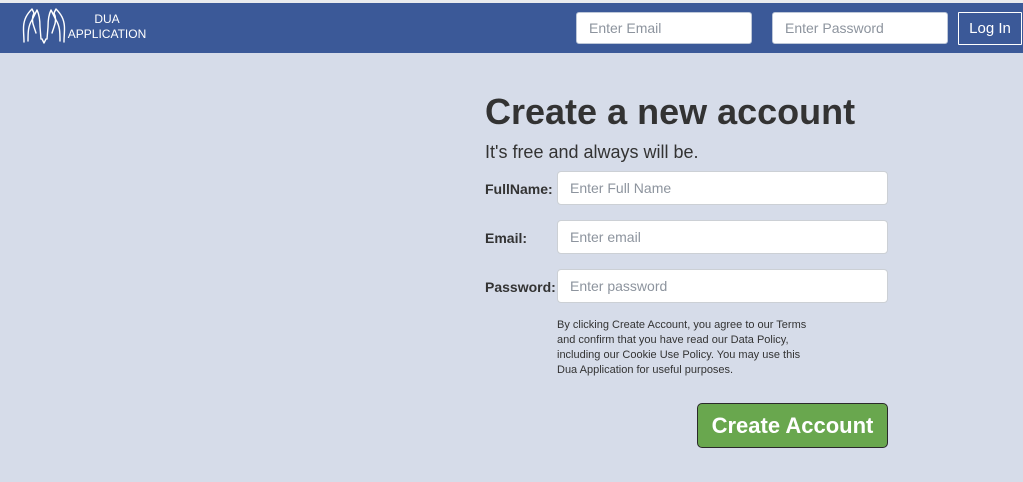 The width and height of the screenshot is (1023, 482). What do you see at coordinates (107, 19) in the screenshot?
I see `brand-line-1: DUA` at bounding box center [107, 19].